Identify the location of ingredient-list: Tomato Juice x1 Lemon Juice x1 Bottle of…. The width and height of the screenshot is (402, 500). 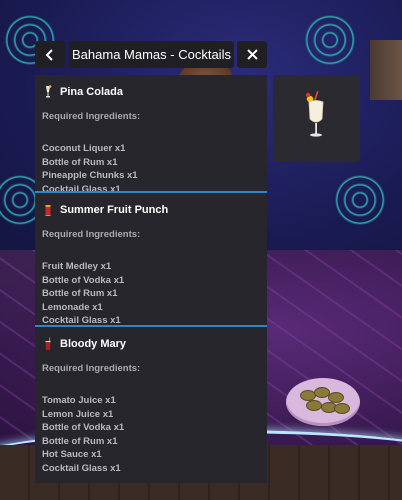
(151, 434).